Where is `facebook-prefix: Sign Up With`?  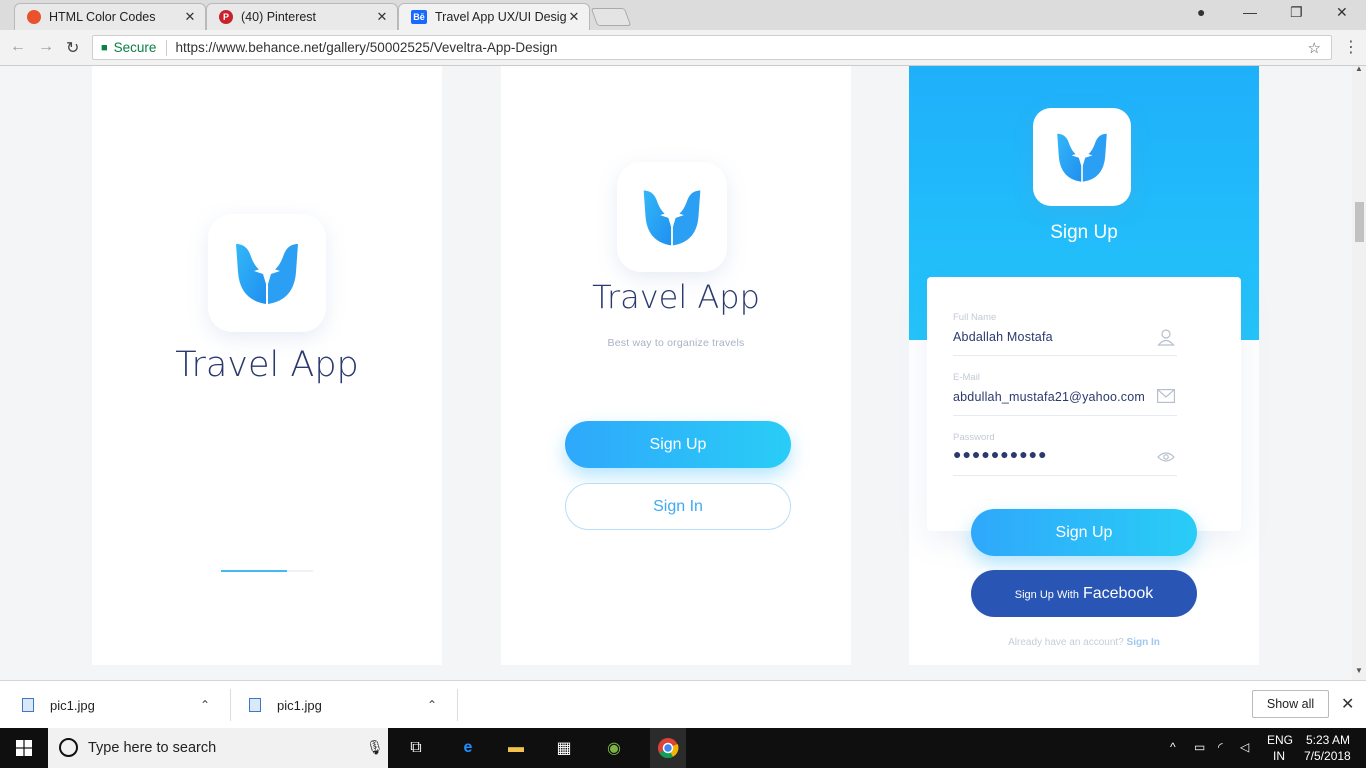 facebook-prefix: Sign Up With is located at coordinates (1046, 595).